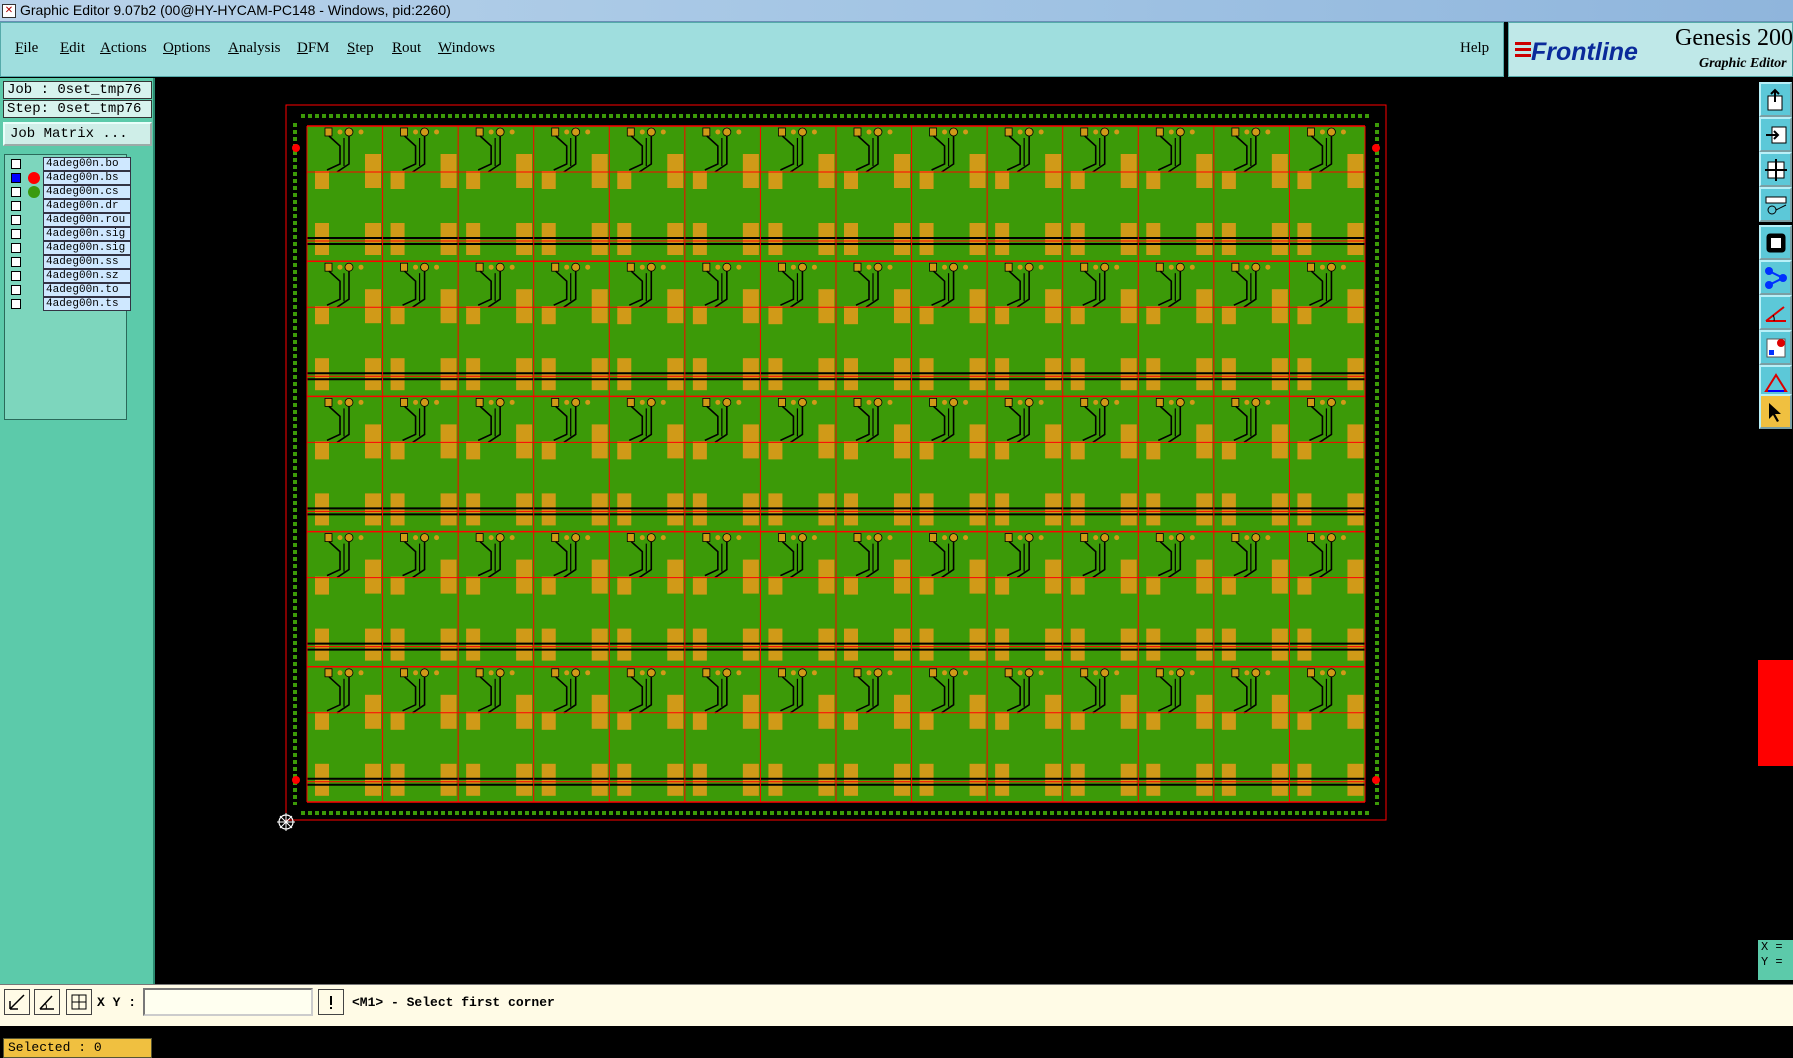 This screenshot has width=1793, height=1058. Describe the element at coordinates (1474, 48) in the screenshot. I see `menu-help: Help` at that location.